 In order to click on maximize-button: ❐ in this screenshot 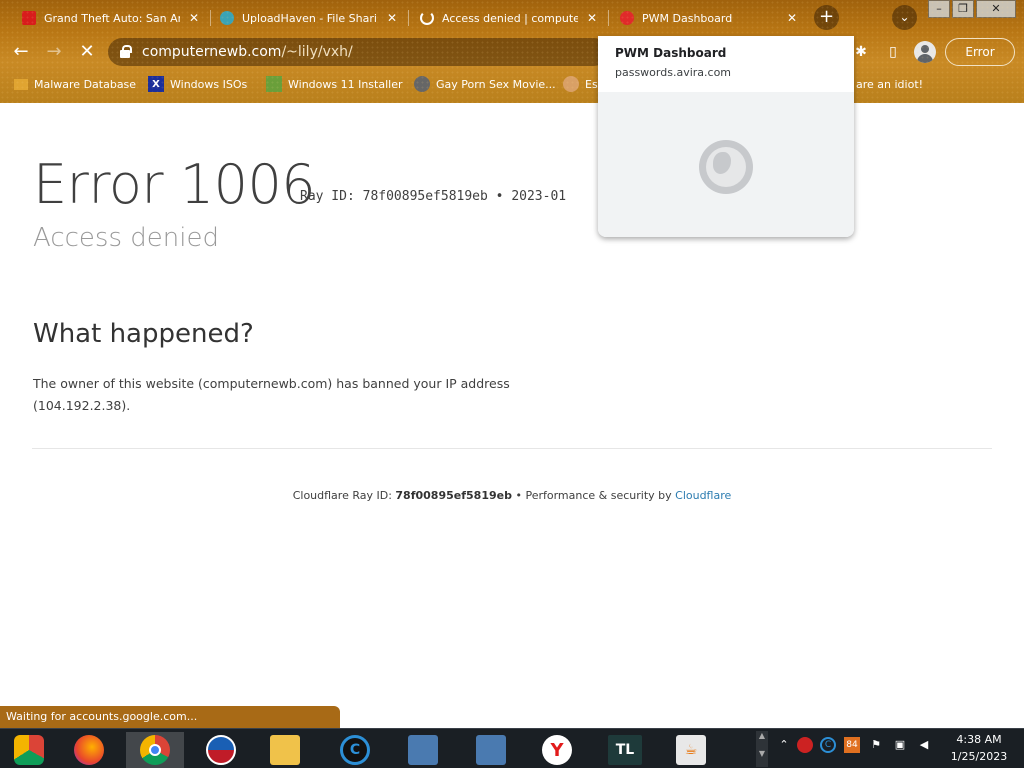, I will do `click(963, 9)`.